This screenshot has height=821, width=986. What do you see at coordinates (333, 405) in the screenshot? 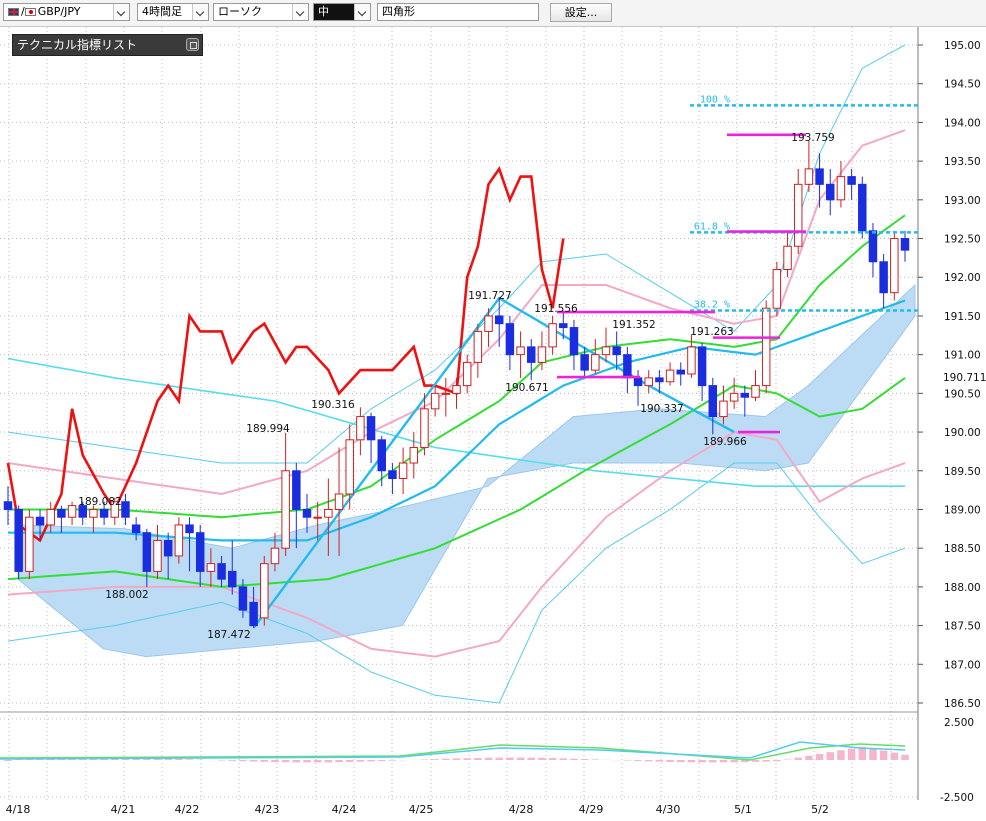
I see `price-annotation: 190.316` at bounding box center [333, 405].